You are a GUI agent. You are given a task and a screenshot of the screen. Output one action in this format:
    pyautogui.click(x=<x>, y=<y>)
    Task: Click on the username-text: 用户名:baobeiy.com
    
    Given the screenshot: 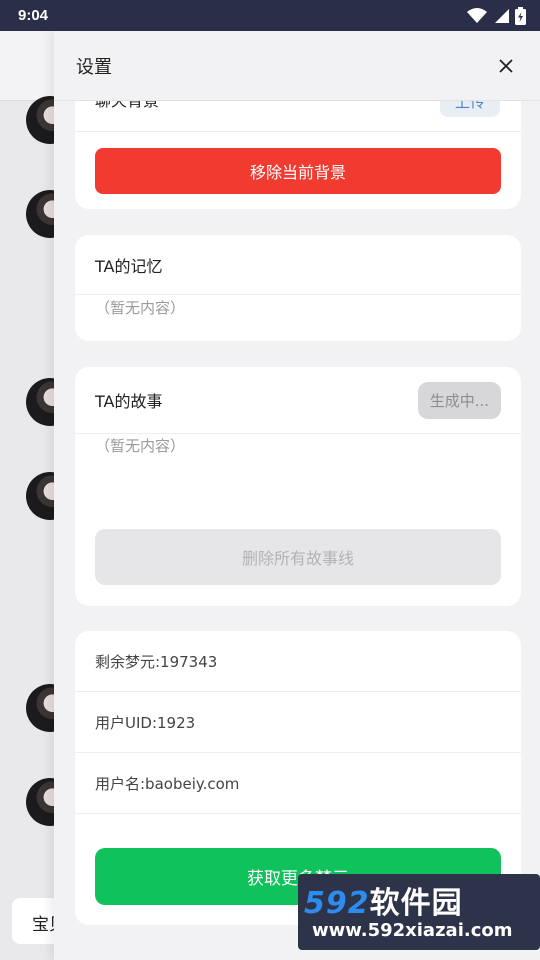 What is the action you would take?
    pyautogui.click(x=167, y=783)
    